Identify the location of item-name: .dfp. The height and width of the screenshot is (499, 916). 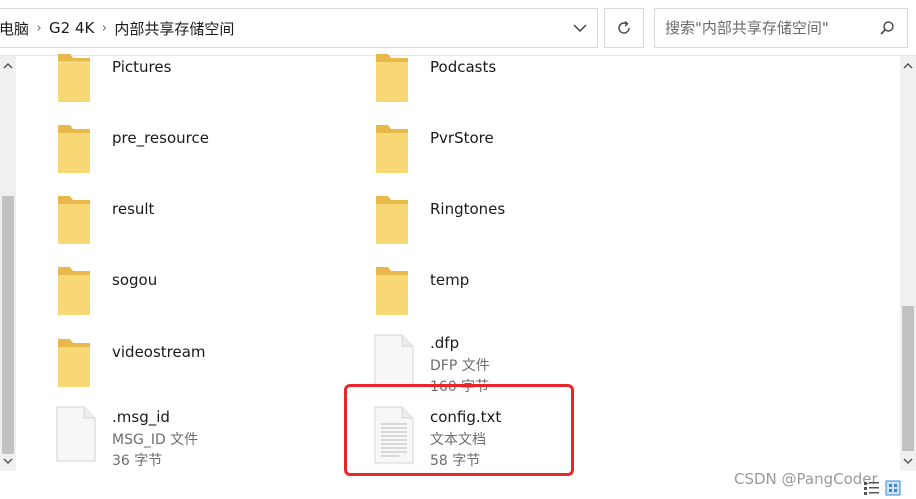
(445, 343).